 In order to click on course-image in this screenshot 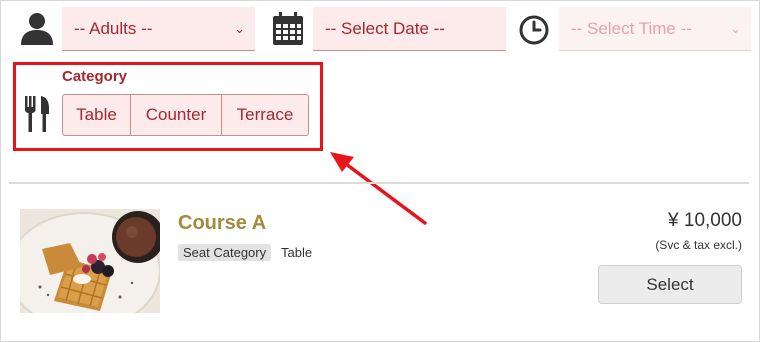, I will do `click(90, 261)`.